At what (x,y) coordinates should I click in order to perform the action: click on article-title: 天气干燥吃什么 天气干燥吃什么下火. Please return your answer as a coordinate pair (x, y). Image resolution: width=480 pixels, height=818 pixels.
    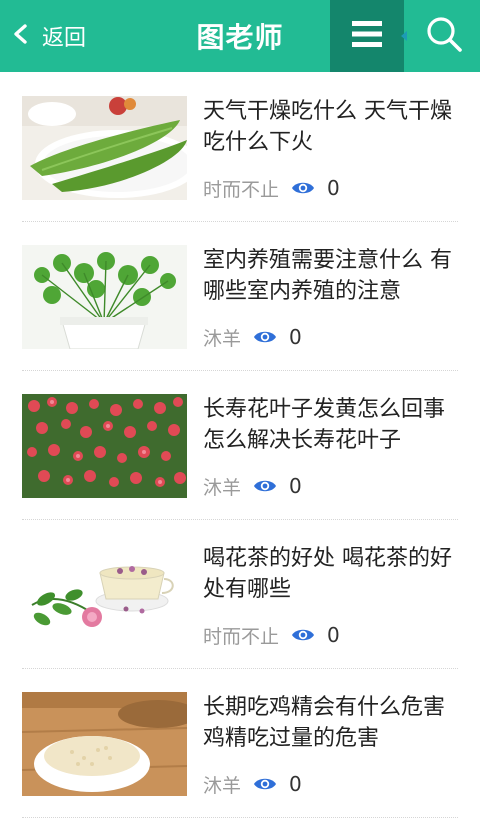
    Looking at the image, I should click on (327, 127).